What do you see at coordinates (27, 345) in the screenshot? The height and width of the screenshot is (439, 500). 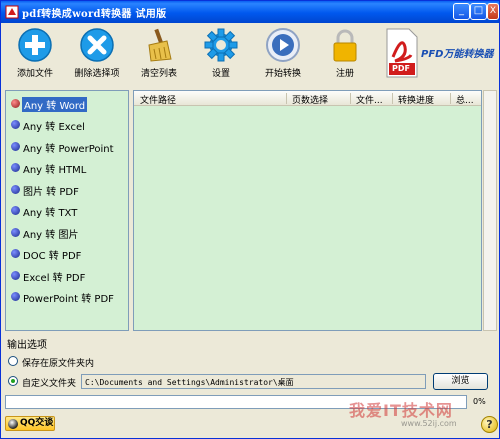 I see `output-options-title: 输出选项` at bounding box center [27, 345].